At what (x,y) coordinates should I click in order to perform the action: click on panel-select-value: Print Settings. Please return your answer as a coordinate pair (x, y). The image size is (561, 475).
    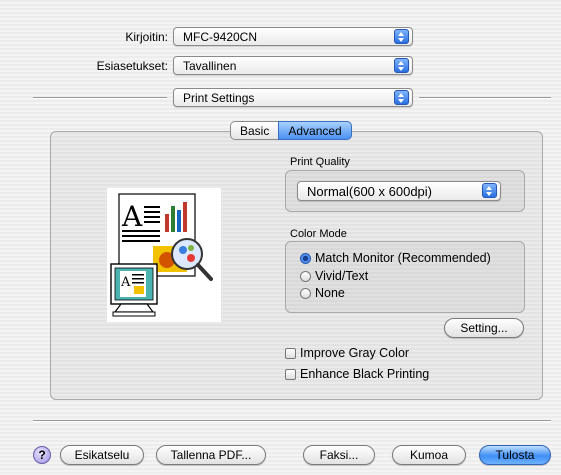
    Looking at the image, I should click on (219, 98).